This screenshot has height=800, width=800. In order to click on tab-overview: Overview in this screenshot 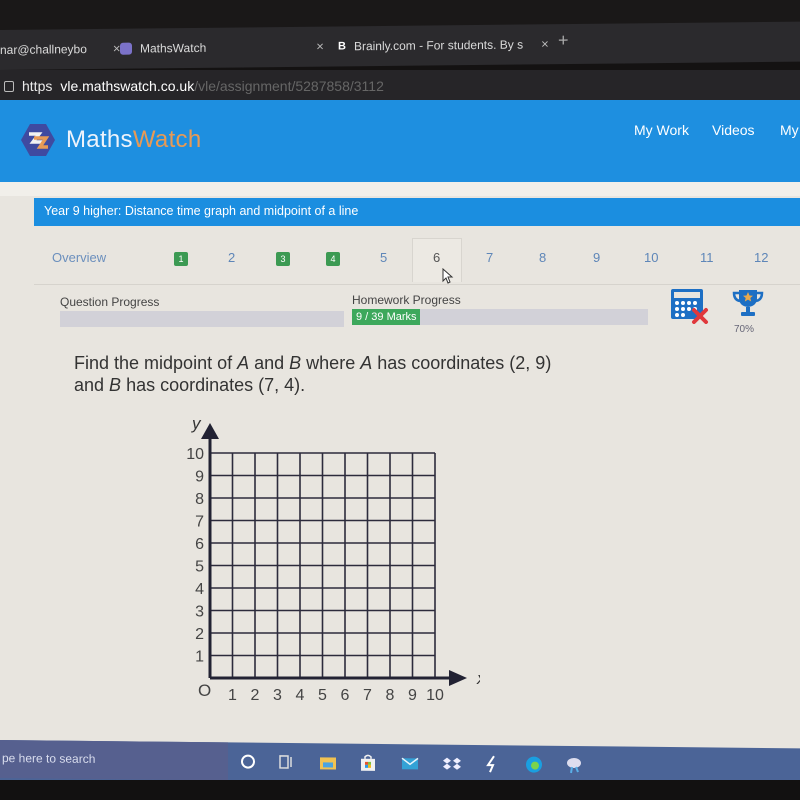, I will do `click(79, 257)`.